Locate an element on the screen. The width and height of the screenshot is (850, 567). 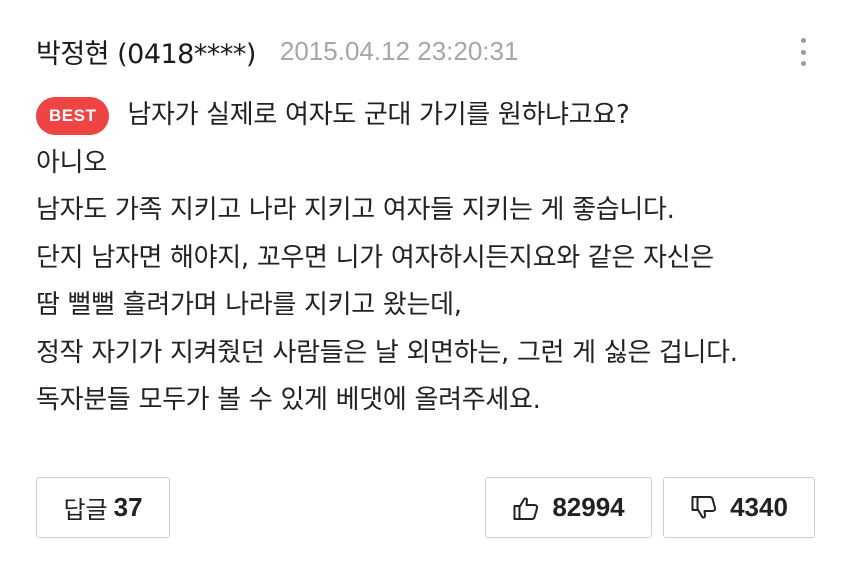
best-badge: BEST is located at coordinates (73, 115).